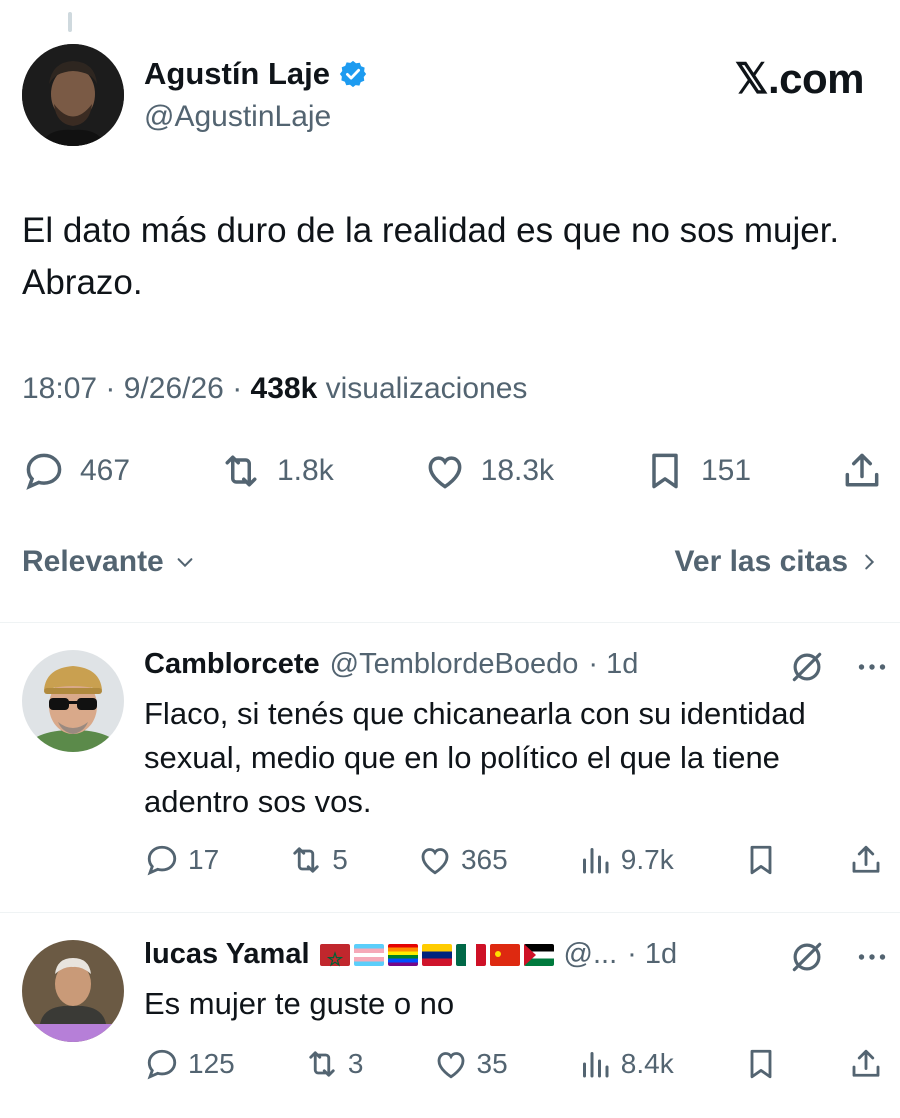 This screenshot has height=1118, width=900. Describe the element at coordinates (726, 470) in the screenshot. I see `bookmark-count: 151` at that location.